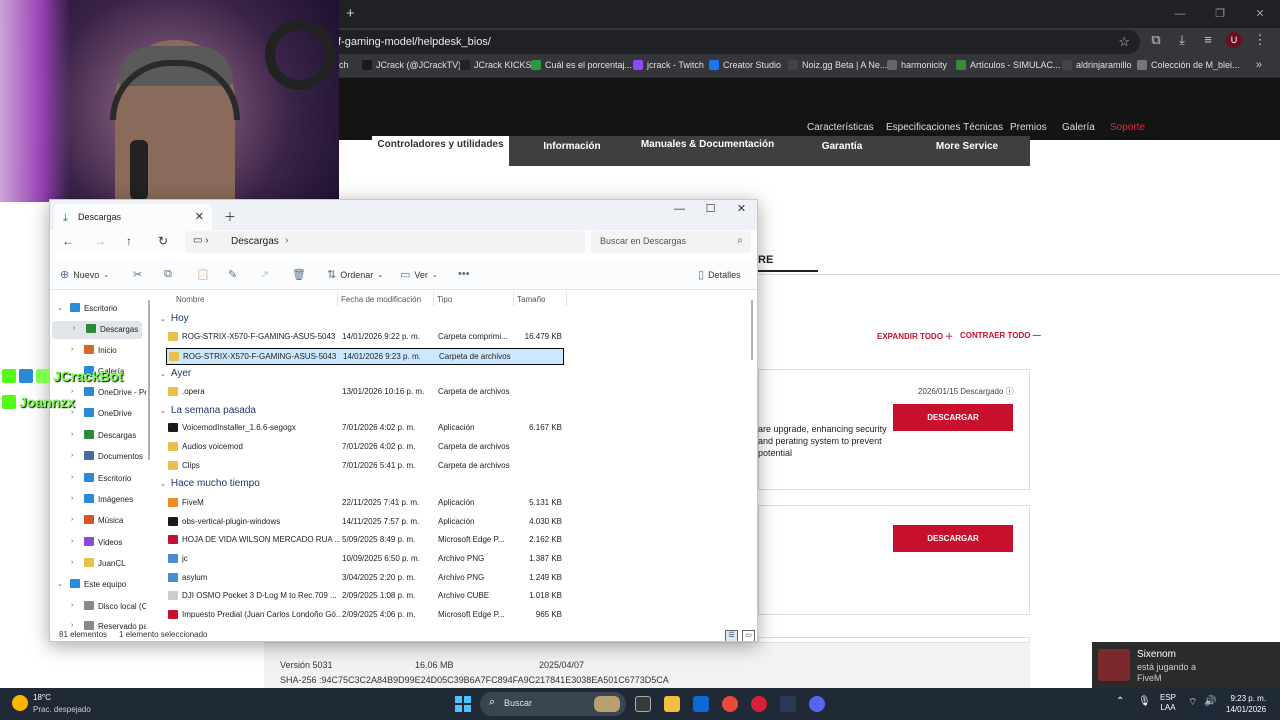  What do you see at coordinates (419, 274) in the screenshot?
I see `view-button: ▭ Ver ⌄` at bounding box center [419, 274].